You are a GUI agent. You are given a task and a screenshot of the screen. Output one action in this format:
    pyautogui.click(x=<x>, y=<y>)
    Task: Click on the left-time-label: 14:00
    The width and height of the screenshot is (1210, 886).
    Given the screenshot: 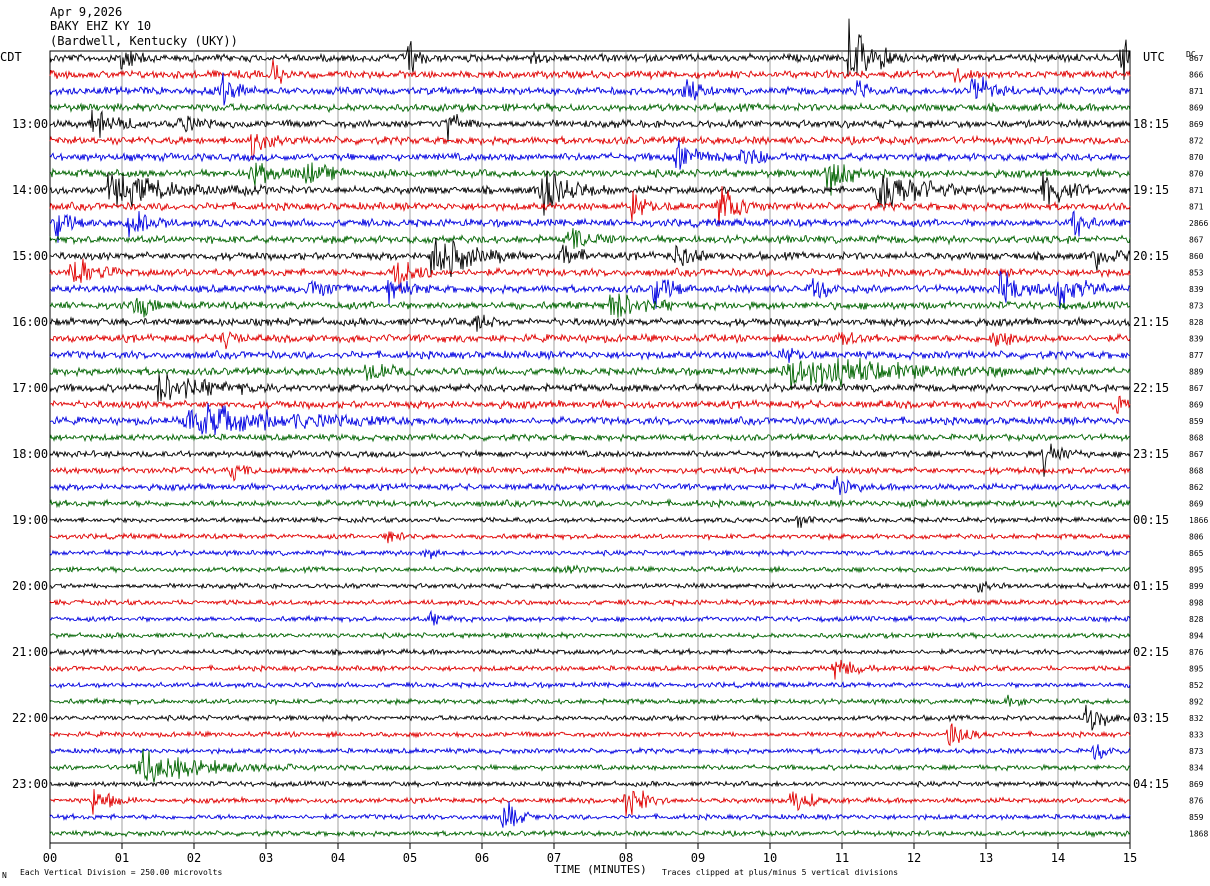 What is the action you would take?
    pyautogui.click(x=30, y=190)
    